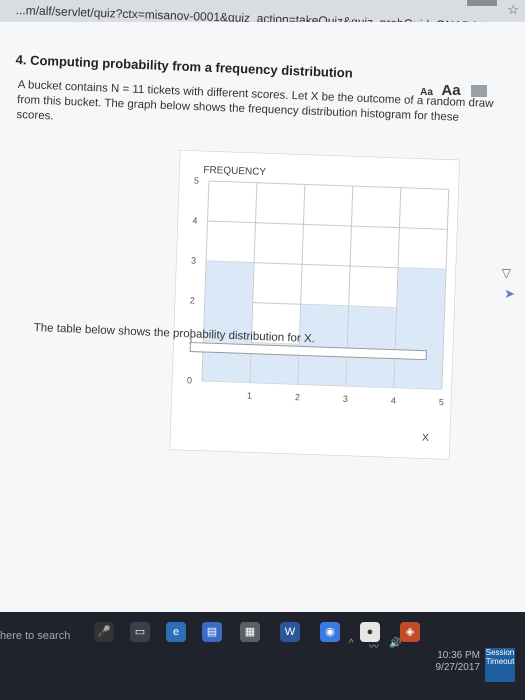 Image resolution: width=525 pixels, height=700 pixels. I want to click on x-tick-label: 2, so click(297, 397).